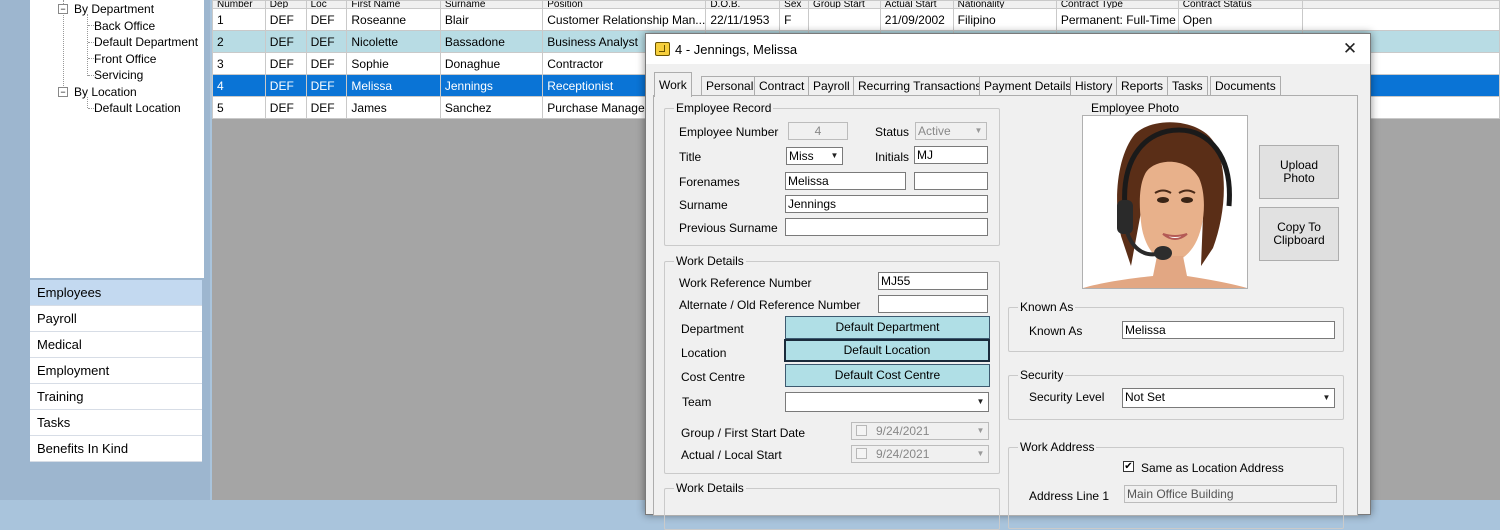 The height and width of the screenshot is (530, 1500). I want to click on close-button: ✕, so click(1350, 49).